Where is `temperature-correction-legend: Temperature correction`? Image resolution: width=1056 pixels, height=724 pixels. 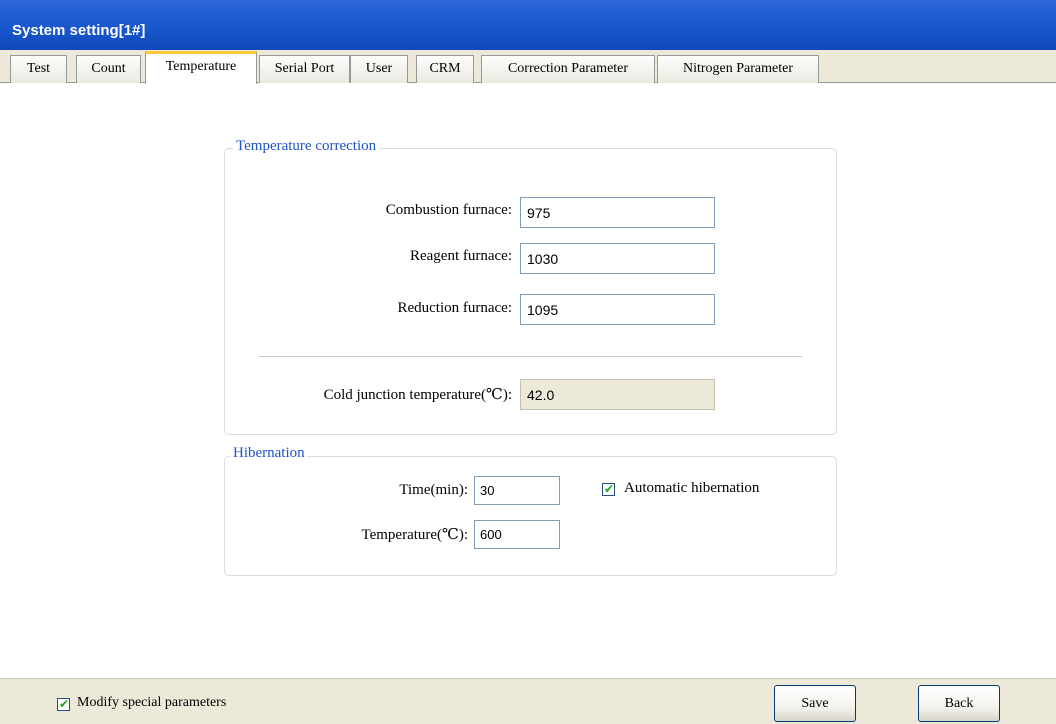 temperature-correction-legend: Temperature correction is located at coordinates (306, 146).